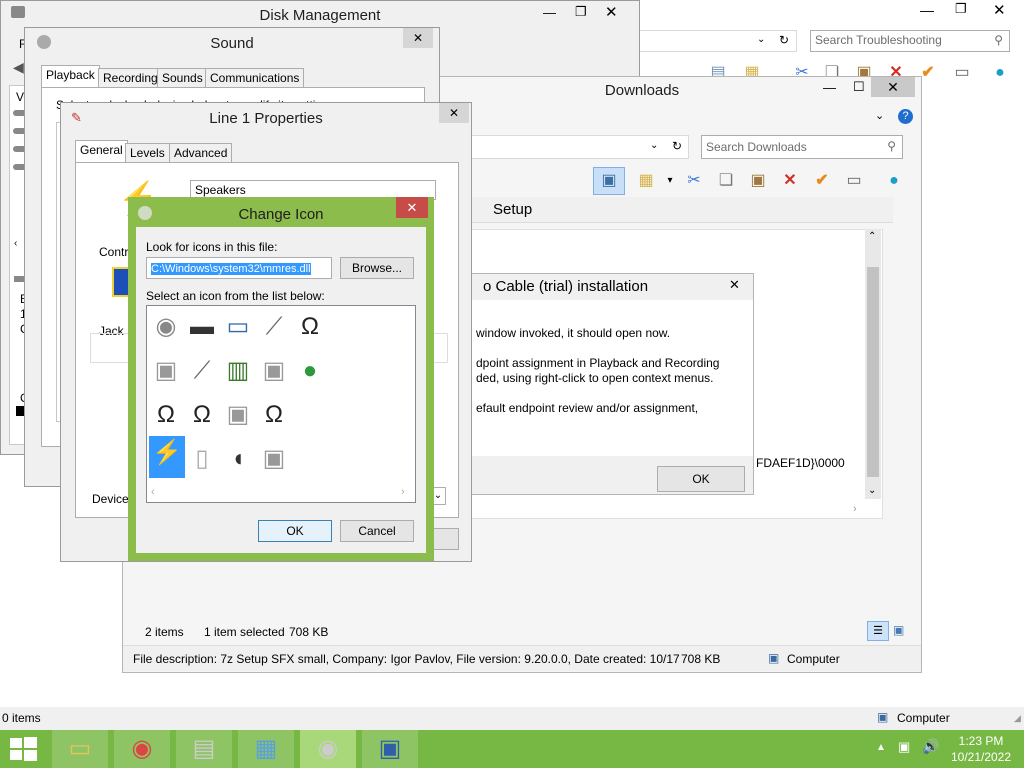 The height and width of the screenshot is (768, 1024). Describe the element at coordinates (904, 747) in the screenshot. I see `network-icon: ▣` at that location.